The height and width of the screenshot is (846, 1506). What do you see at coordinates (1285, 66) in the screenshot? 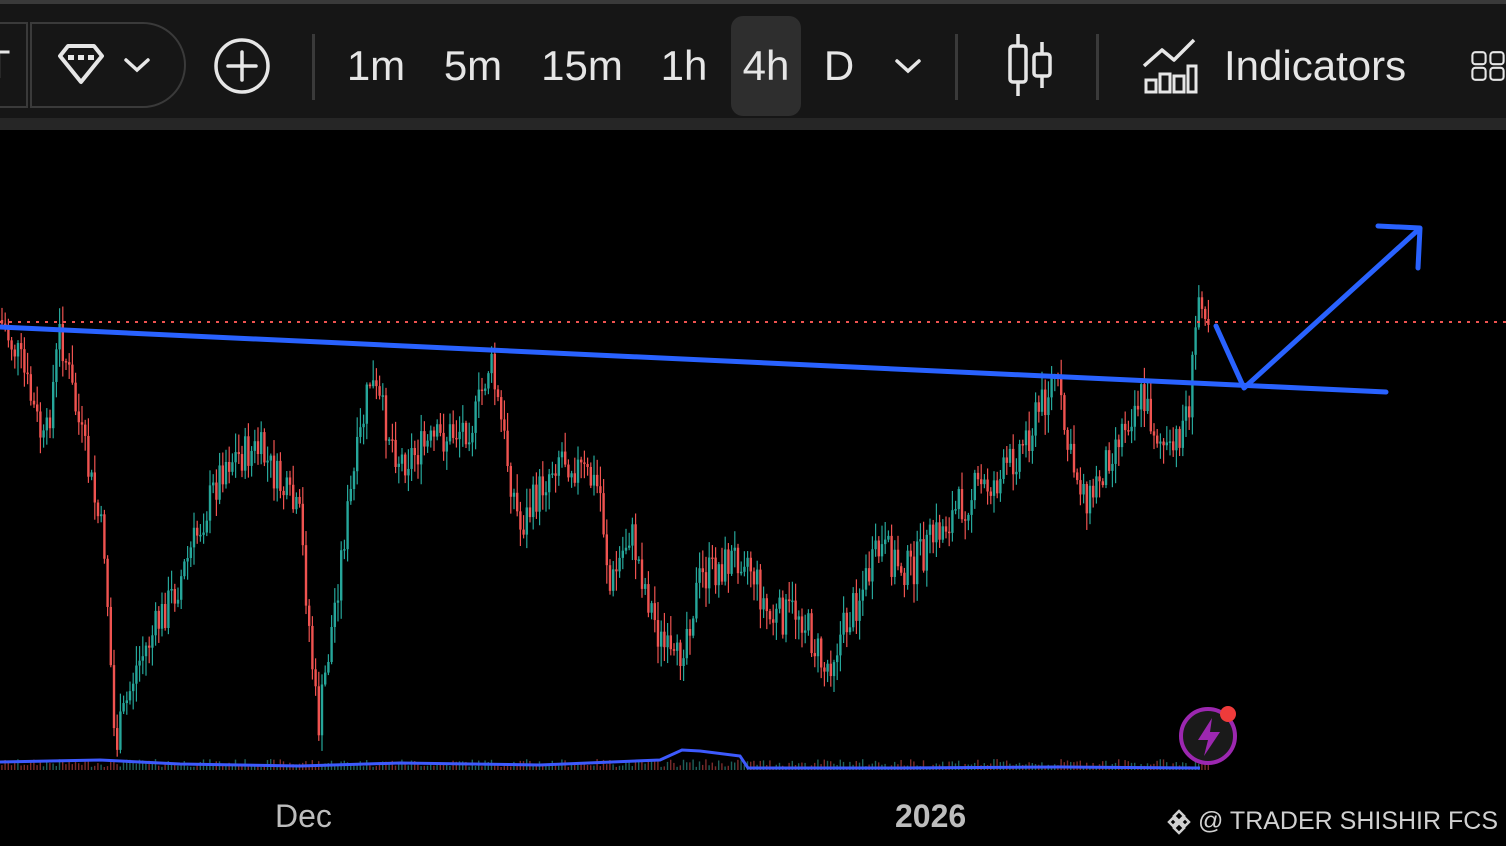
I see `indicators-button: Indicators` at bounding box center [1285, 66].